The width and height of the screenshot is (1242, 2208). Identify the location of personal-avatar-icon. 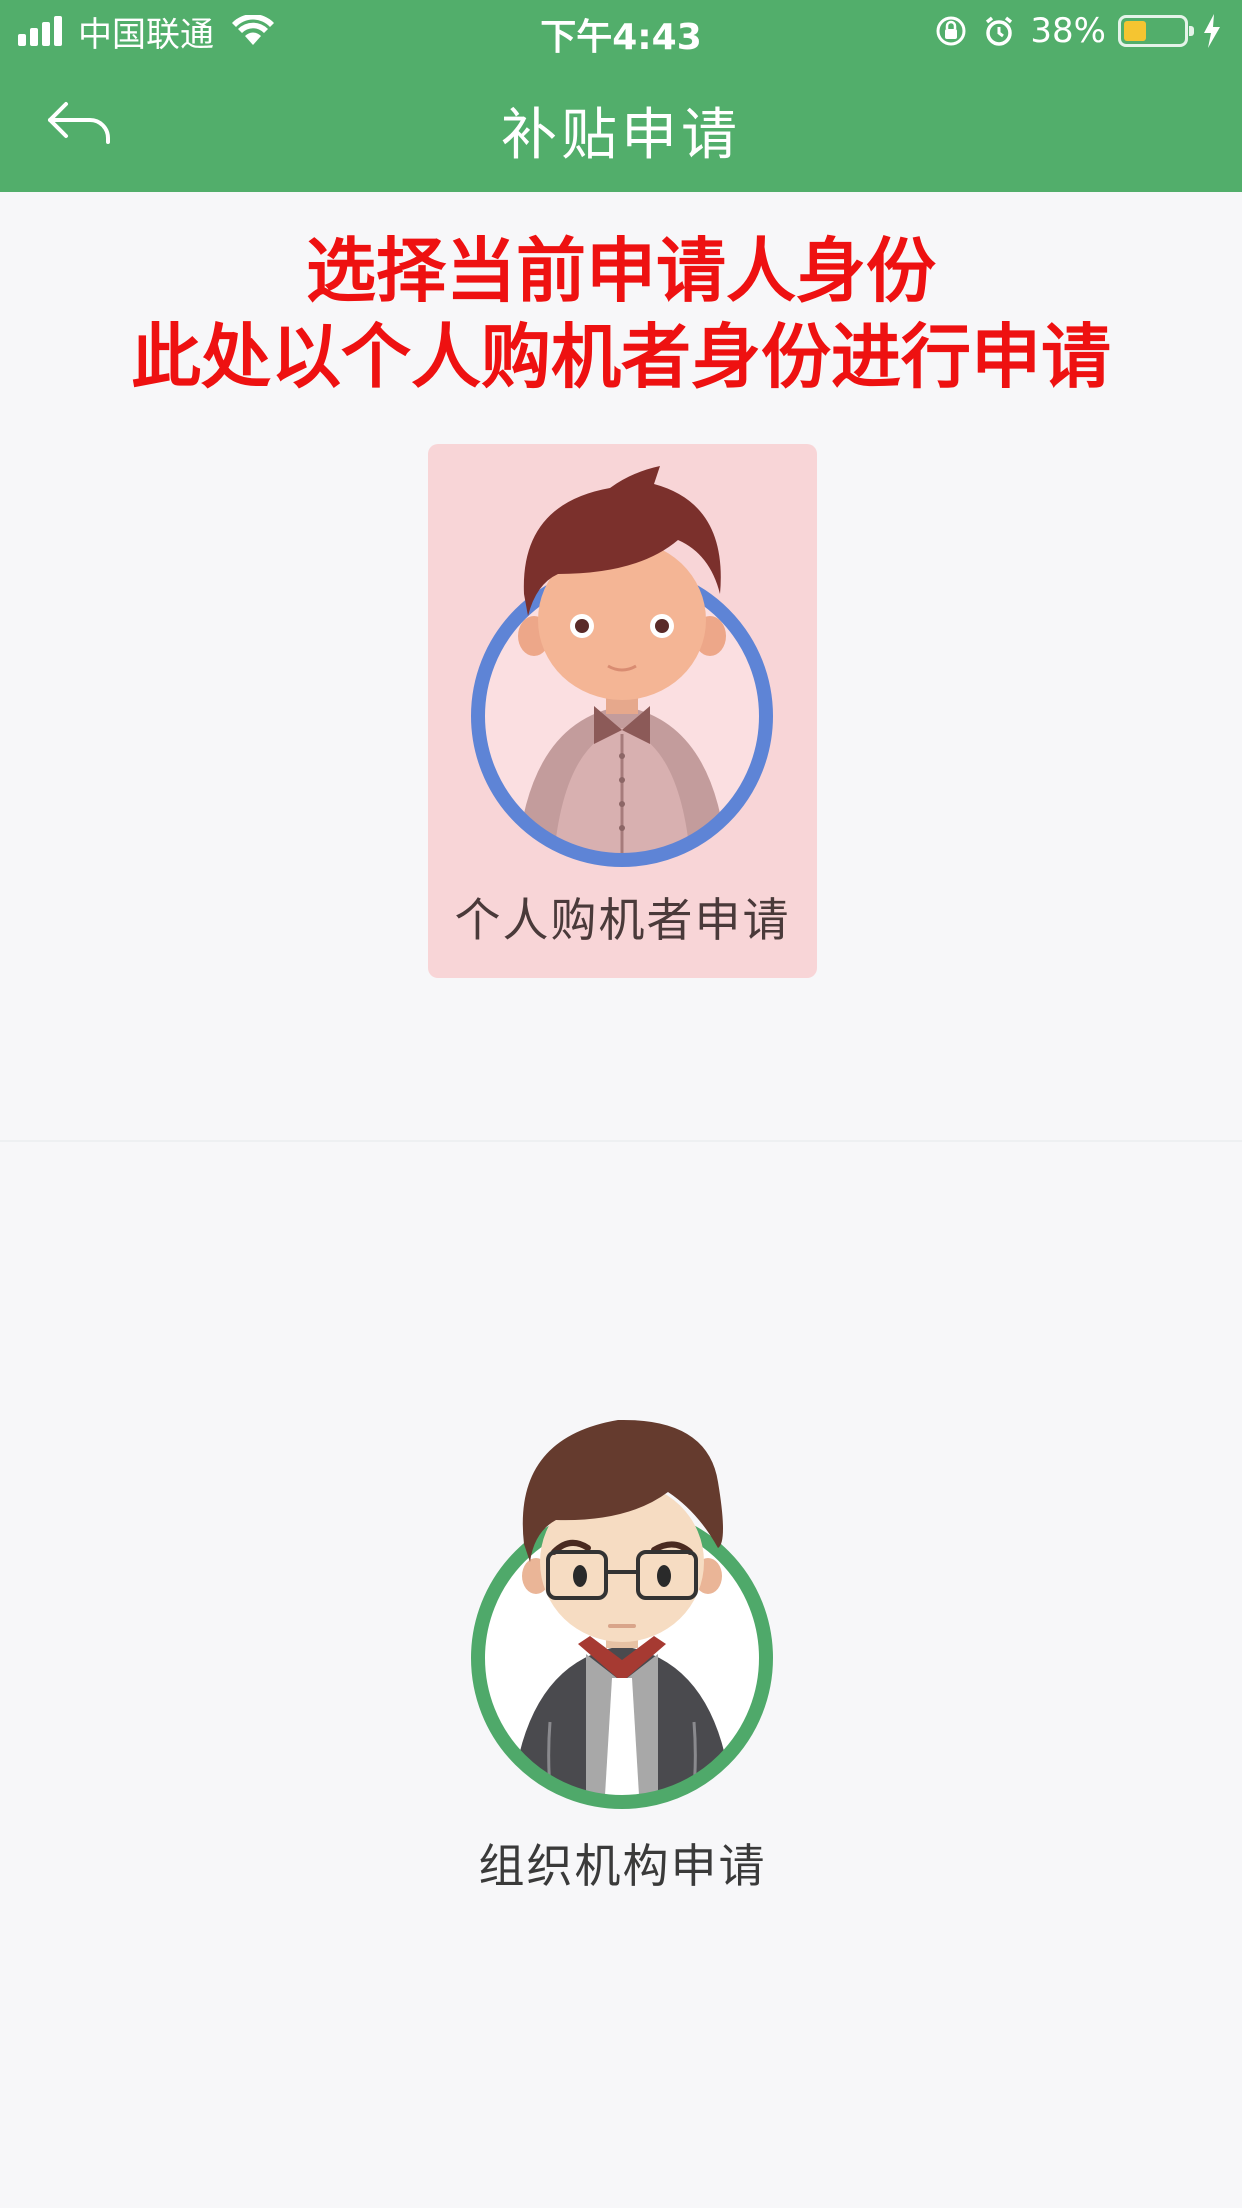
(622, 666).